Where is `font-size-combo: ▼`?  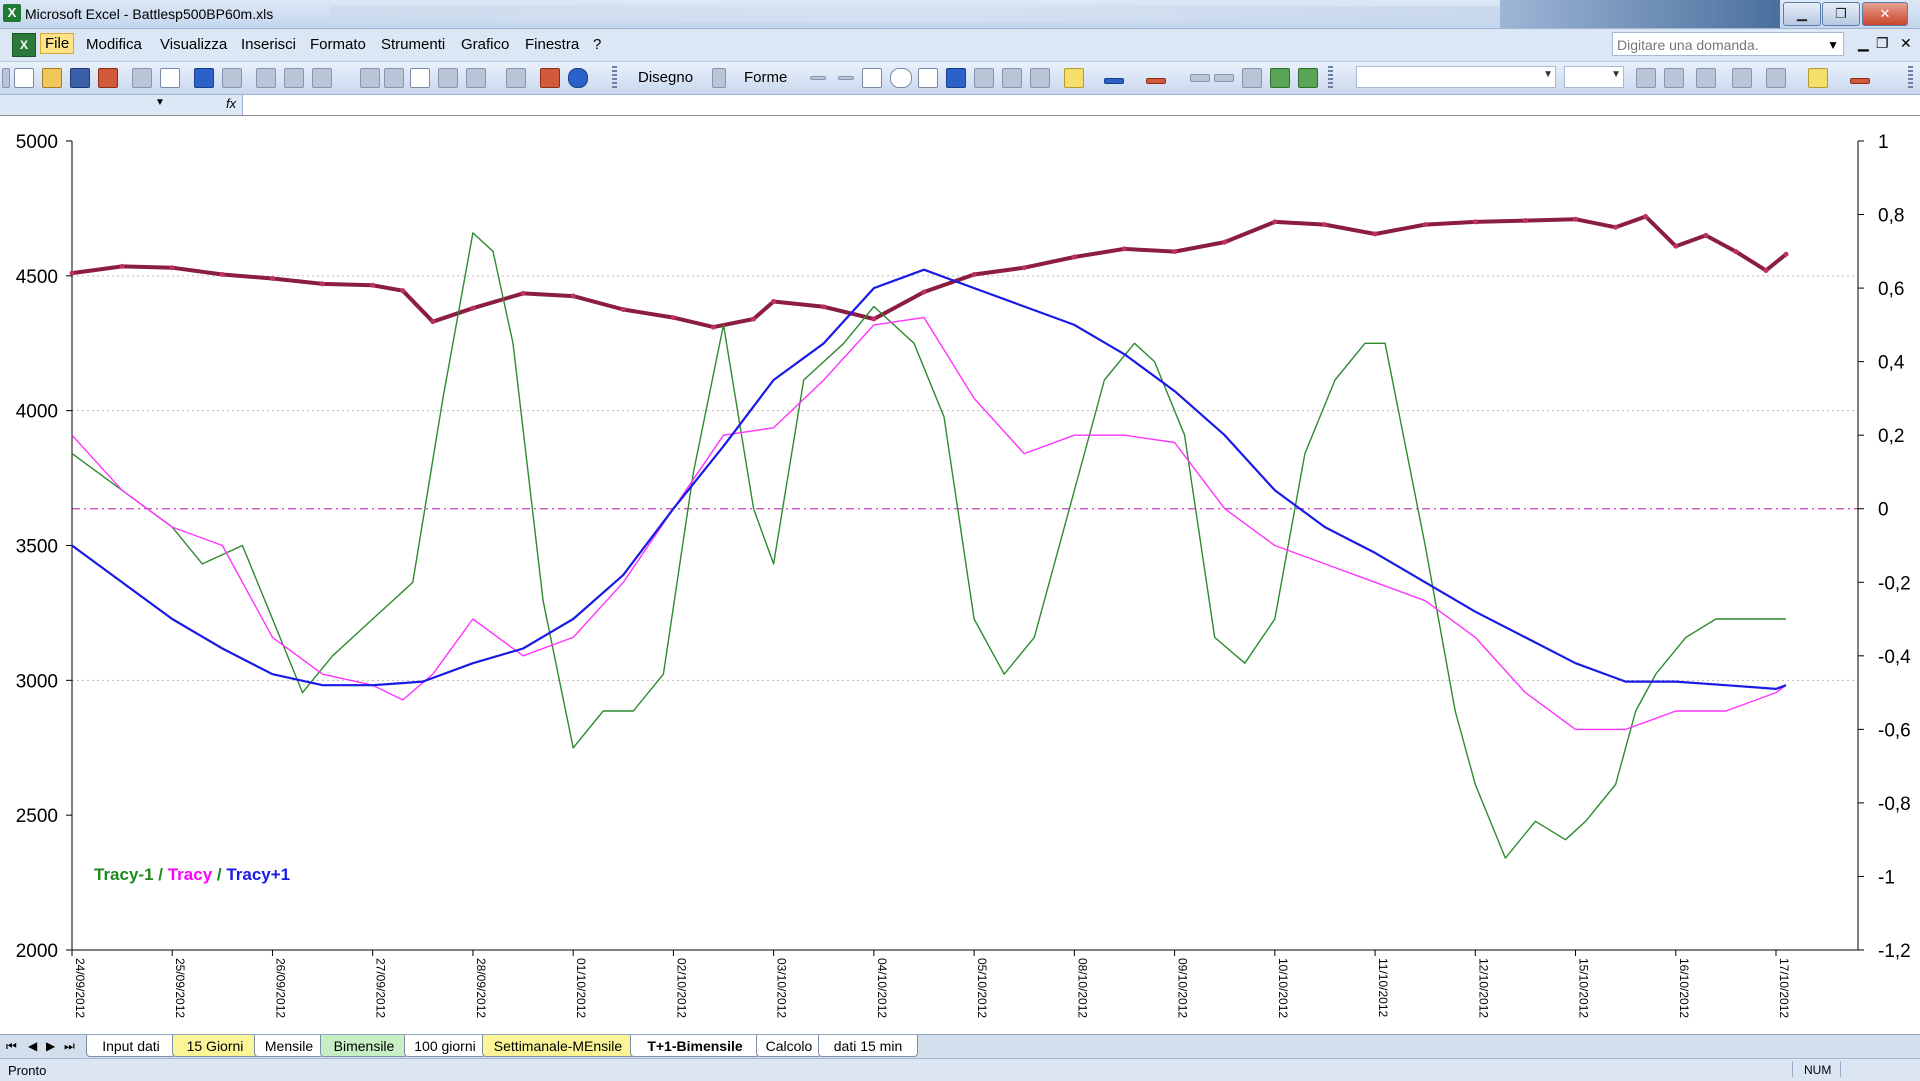
font-size-combo: ▼ is located at coordinates (1594, 77).